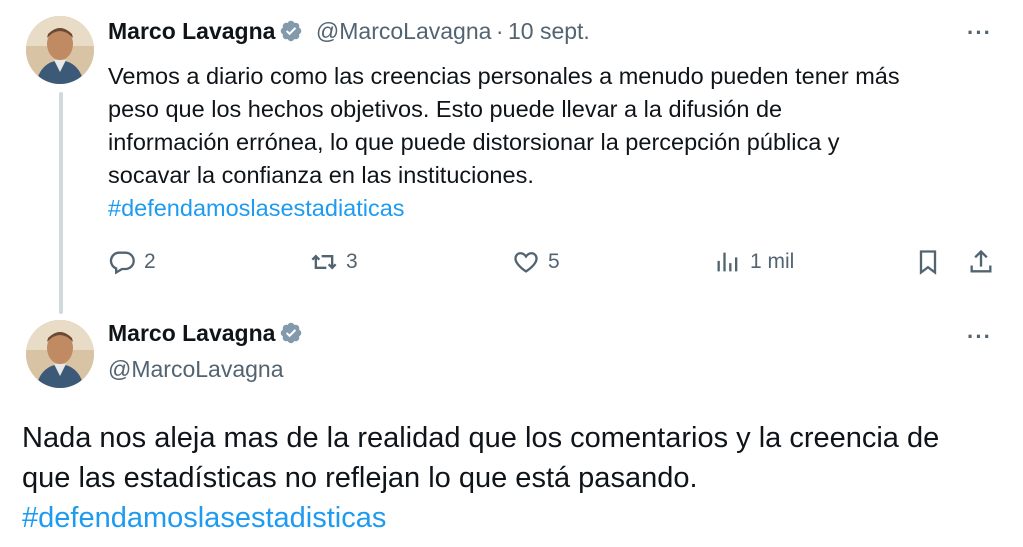 The image size is (1023, 547). I want to click on like-icon, so click(526, 262).